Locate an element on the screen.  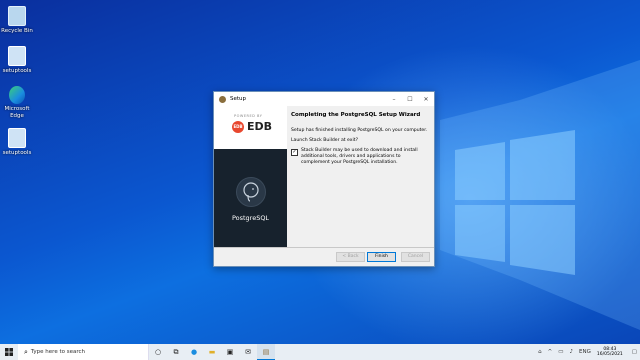
taskbar-search-box: ⌕ Type here to search is located at coordinates (83, 352).